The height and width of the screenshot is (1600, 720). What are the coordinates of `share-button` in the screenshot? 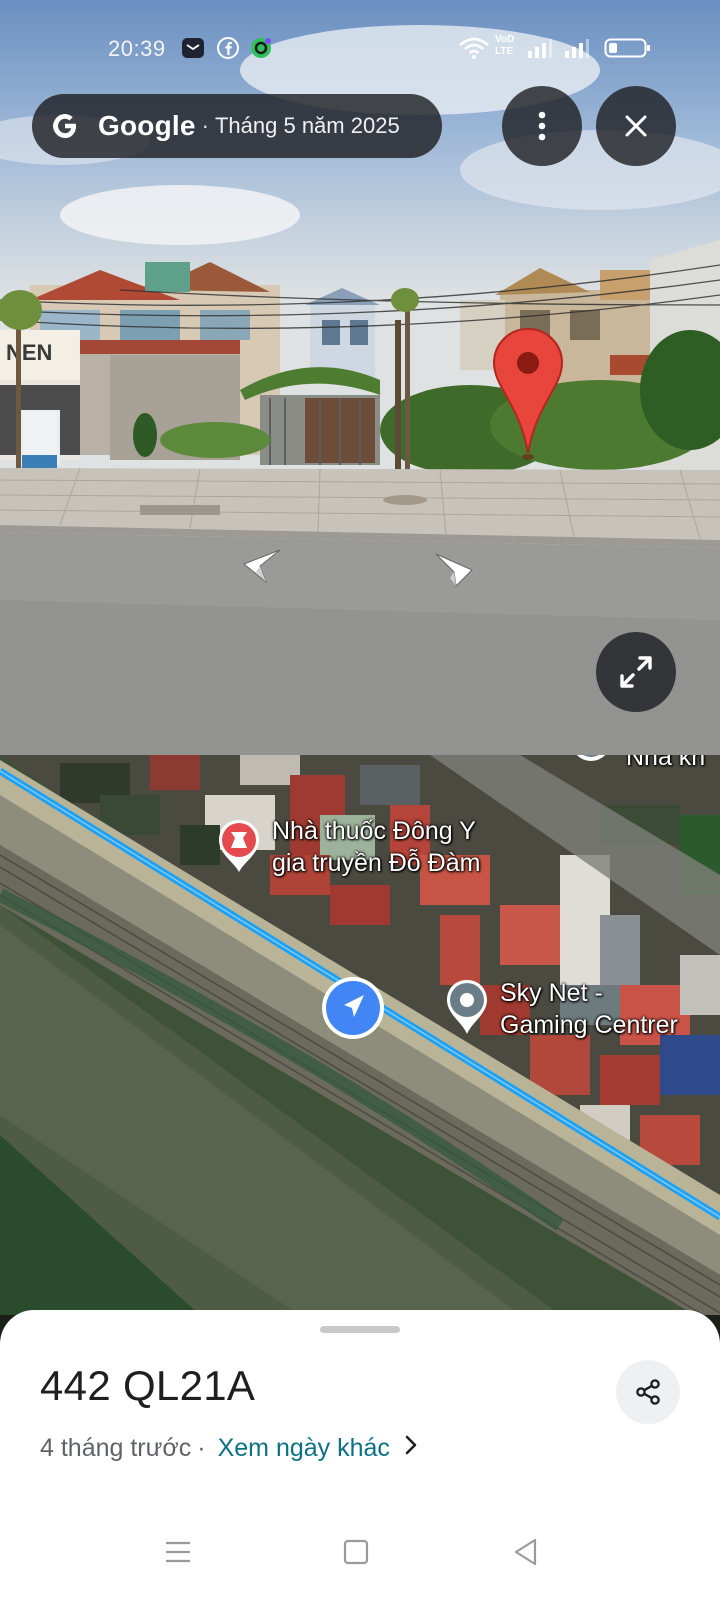 It's located at (648, 1392).